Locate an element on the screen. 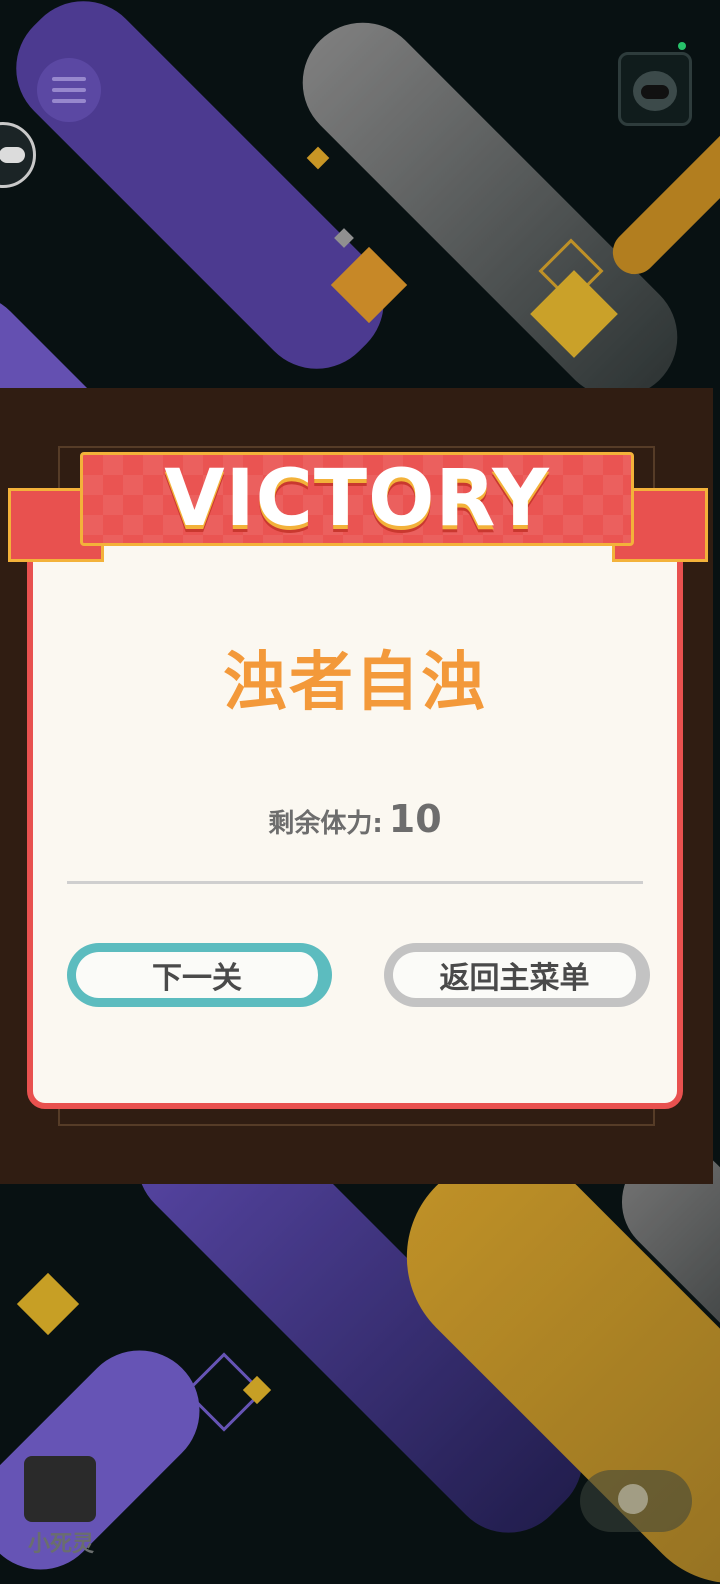 The height and width of the screenshot is (1584, 720). robot-button is located at coordinates (655, 89).